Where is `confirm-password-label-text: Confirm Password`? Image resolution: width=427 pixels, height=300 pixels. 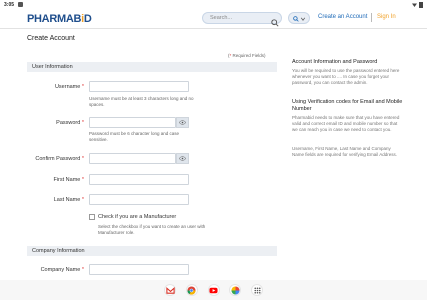 confirm-password-label-text: Confirm Password is located at coordinates (58, 159).